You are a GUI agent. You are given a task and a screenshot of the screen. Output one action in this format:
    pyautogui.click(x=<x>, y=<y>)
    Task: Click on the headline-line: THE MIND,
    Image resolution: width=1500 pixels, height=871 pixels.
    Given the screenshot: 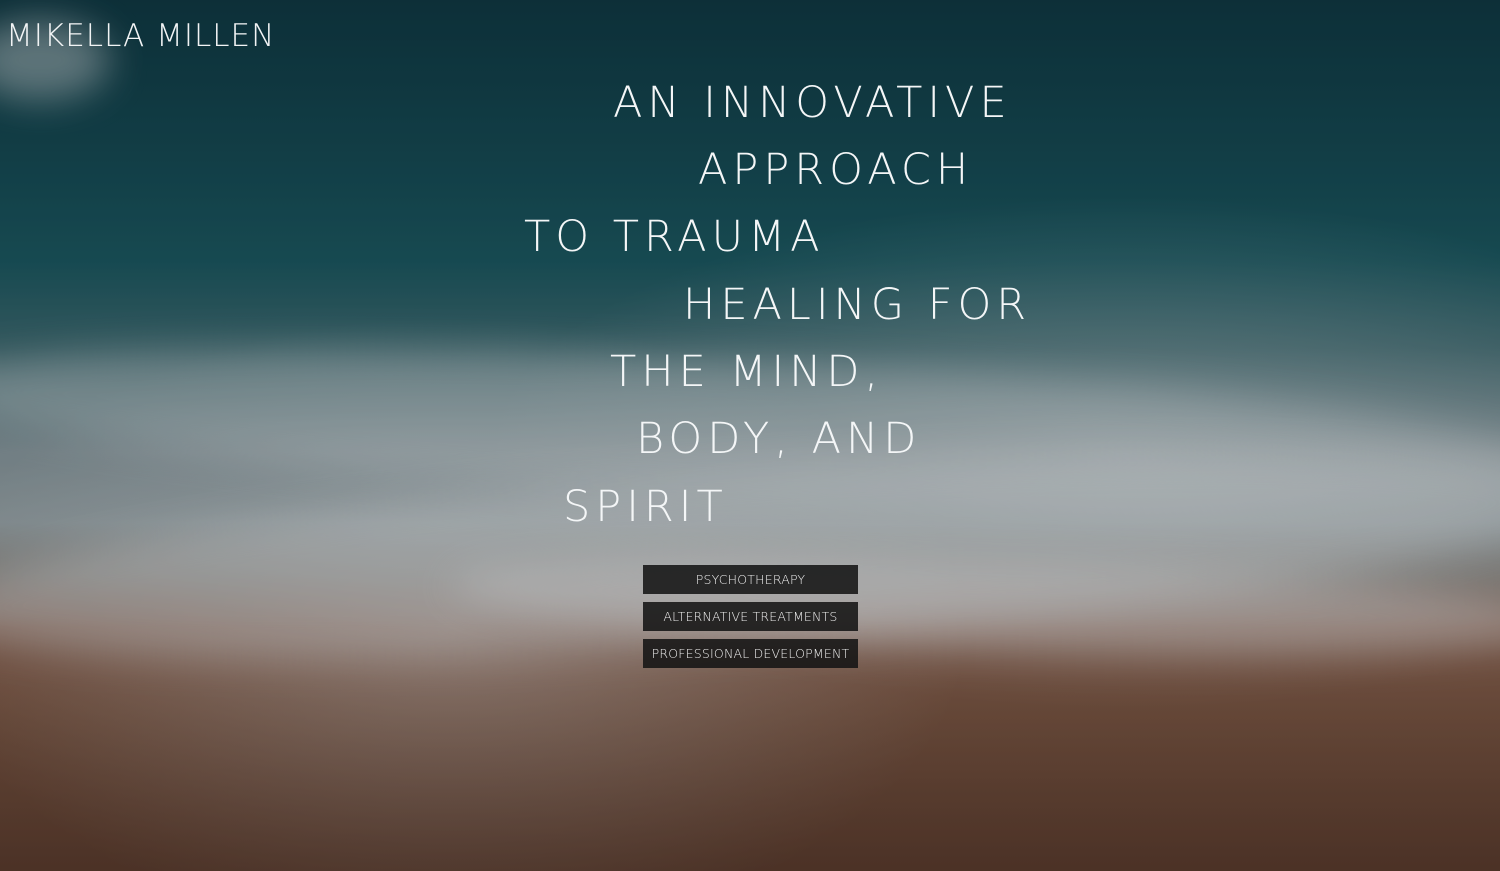 What is the action you would take?
    pyautogui.click(x=747, y=372)
    